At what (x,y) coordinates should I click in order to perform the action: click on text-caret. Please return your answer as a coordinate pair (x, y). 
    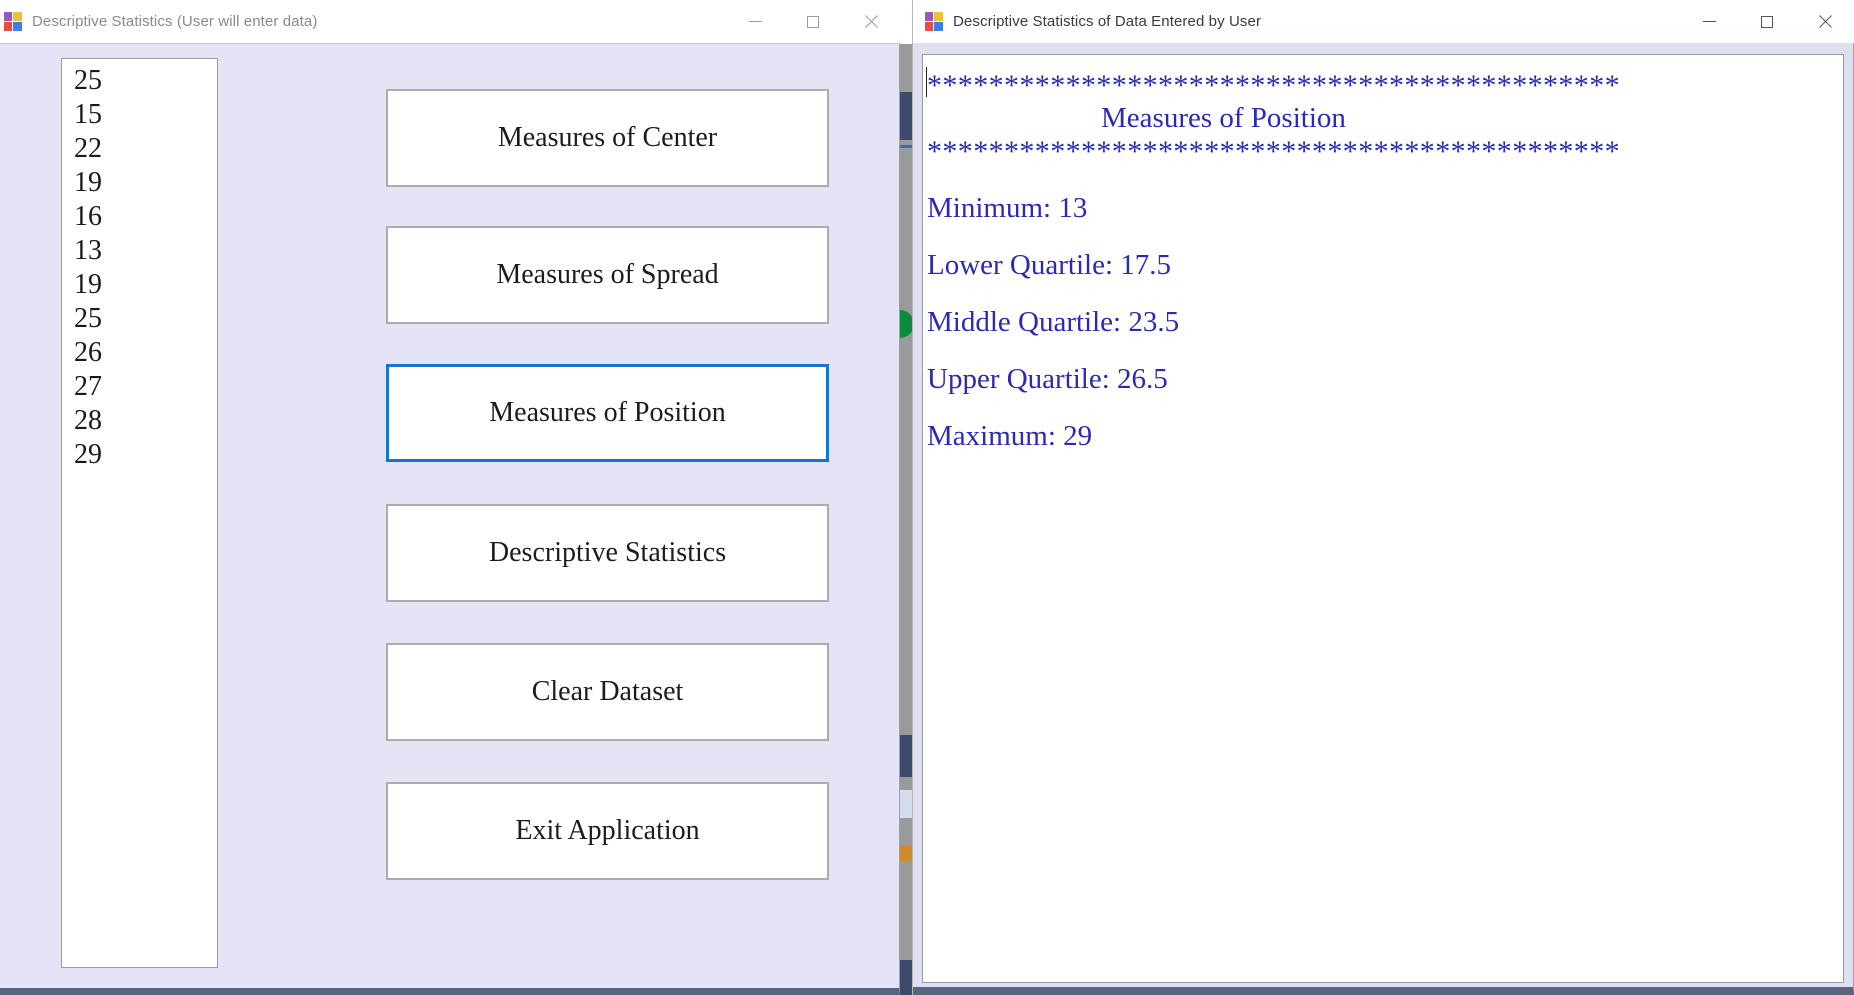
    Looking at the image, I should click on (926, 82).